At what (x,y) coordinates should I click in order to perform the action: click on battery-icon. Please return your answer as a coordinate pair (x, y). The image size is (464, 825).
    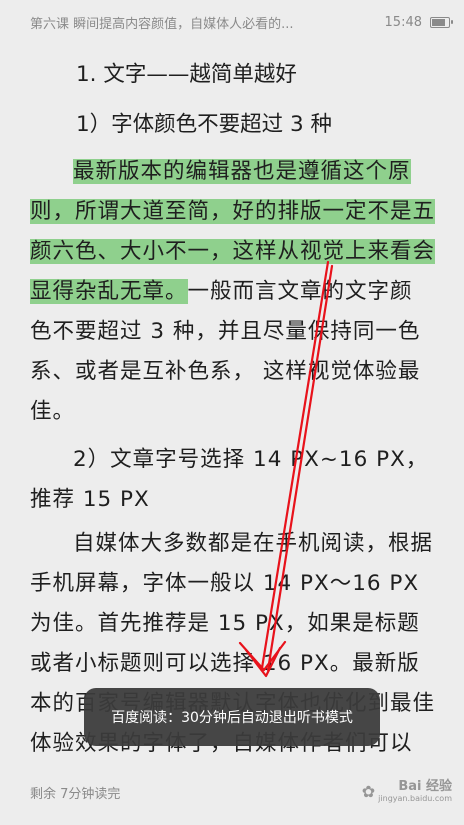
    Looking at the image, I should click on (441, 22).